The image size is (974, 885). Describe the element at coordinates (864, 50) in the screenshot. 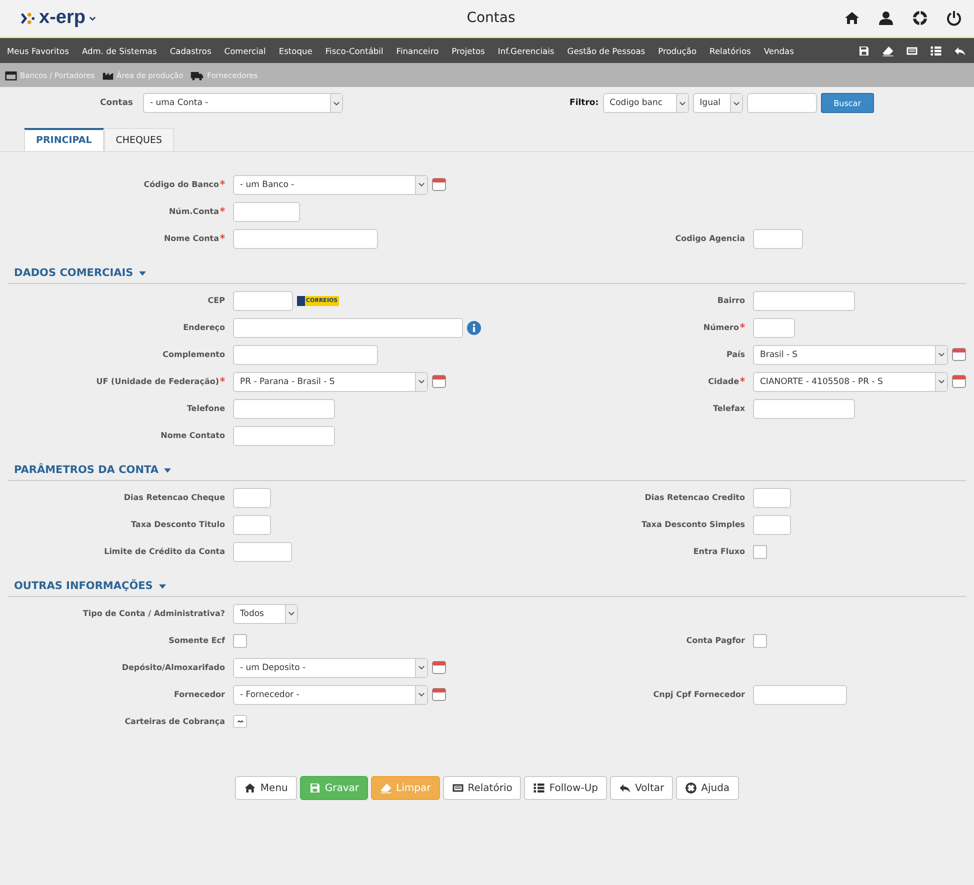

I see `save-icon` at that location.